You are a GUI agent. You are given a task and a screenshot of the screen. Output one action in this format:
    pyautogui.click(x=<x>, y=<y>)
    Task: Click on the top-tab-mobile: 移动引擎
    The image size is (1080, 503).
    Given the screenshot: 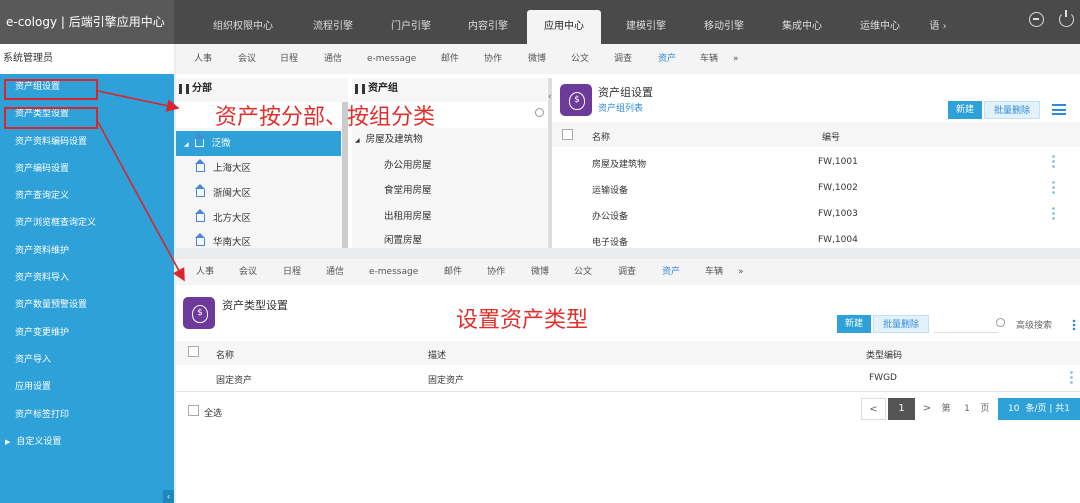 What is the action you would take?
    pyautogui.click(x=724, y=27)
    